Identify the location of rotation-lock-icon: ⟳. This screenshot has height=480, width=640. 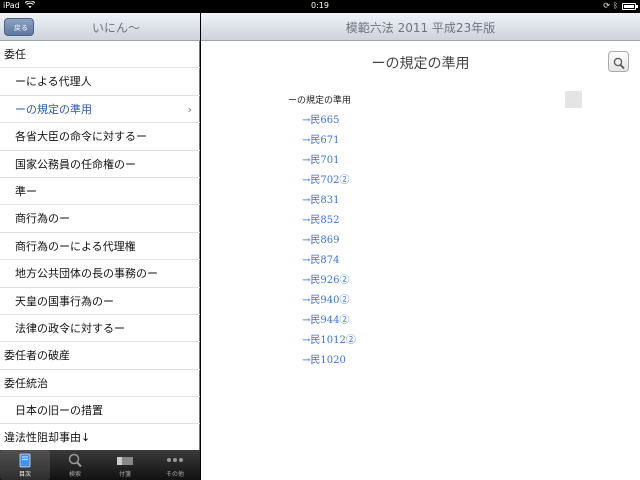
(606, 5).